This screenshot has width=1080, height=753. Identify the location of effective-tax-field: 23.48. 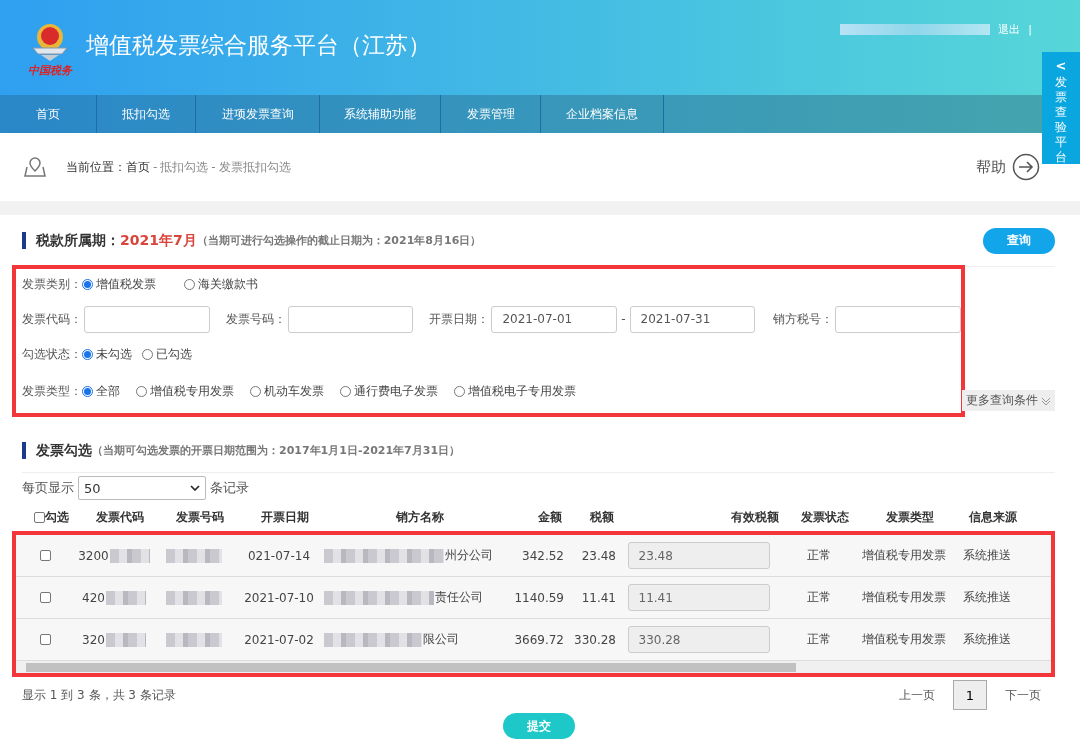
(698, 555).